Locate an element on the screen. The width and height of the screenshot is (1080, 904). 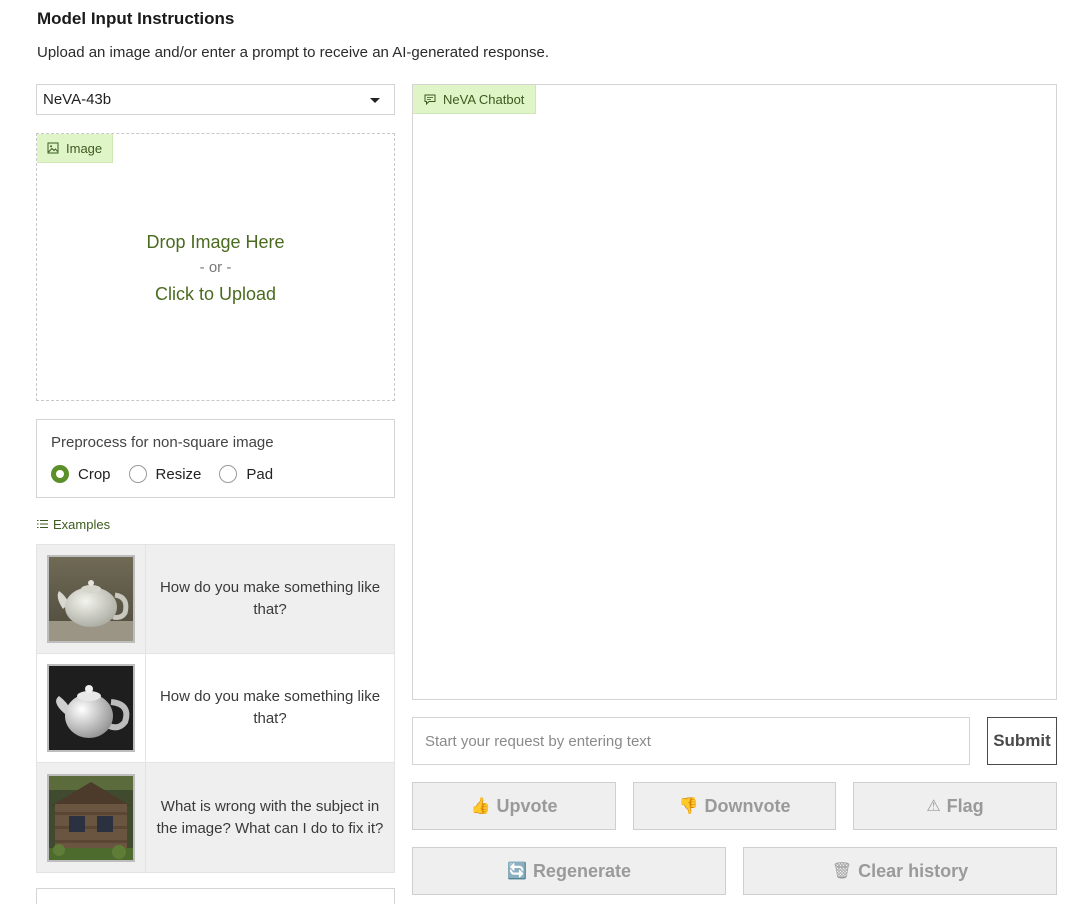
regenerate-label: Regenerate is located at coordinates (581, 870).